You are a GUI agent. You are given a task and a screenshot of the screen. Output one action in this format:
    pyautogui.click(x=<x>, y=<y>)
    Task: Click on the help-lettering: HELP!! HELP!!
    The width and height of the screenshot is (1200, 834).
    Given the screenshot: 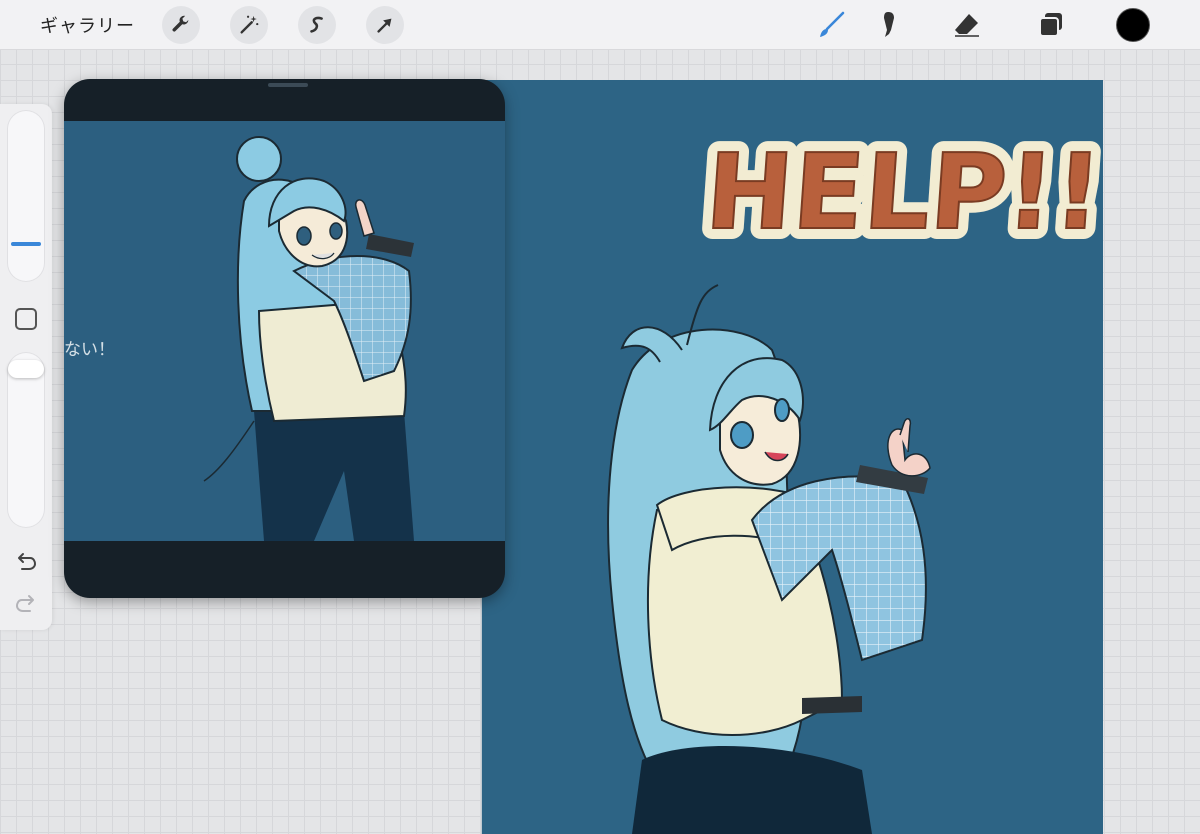 What is the action you would take?
    pyautogui.click(x=897, y=192)
    